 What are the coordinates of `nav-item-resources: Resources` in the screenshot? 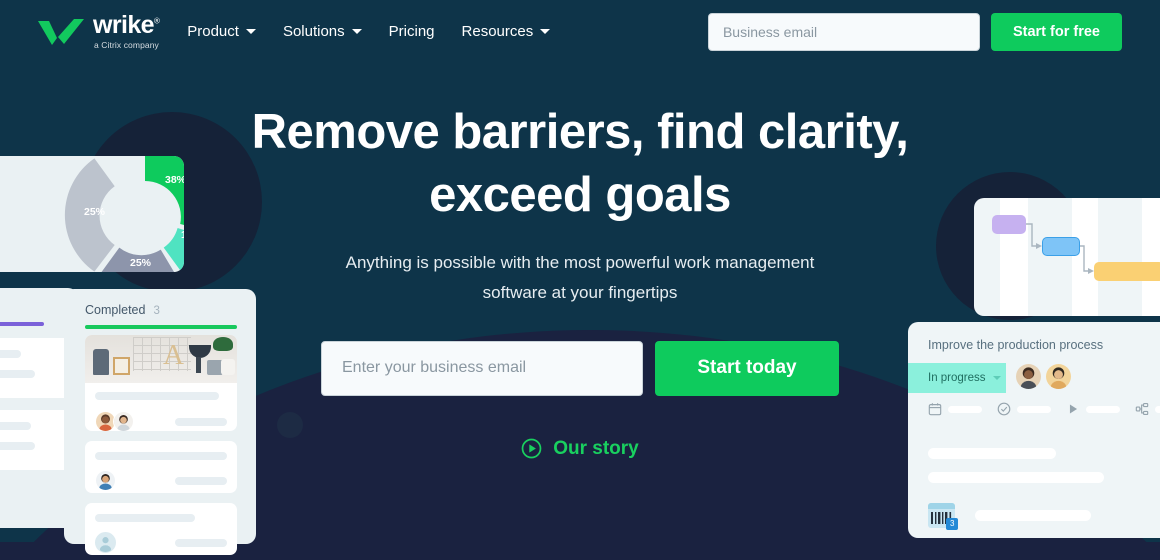 It's located at (506, 31).